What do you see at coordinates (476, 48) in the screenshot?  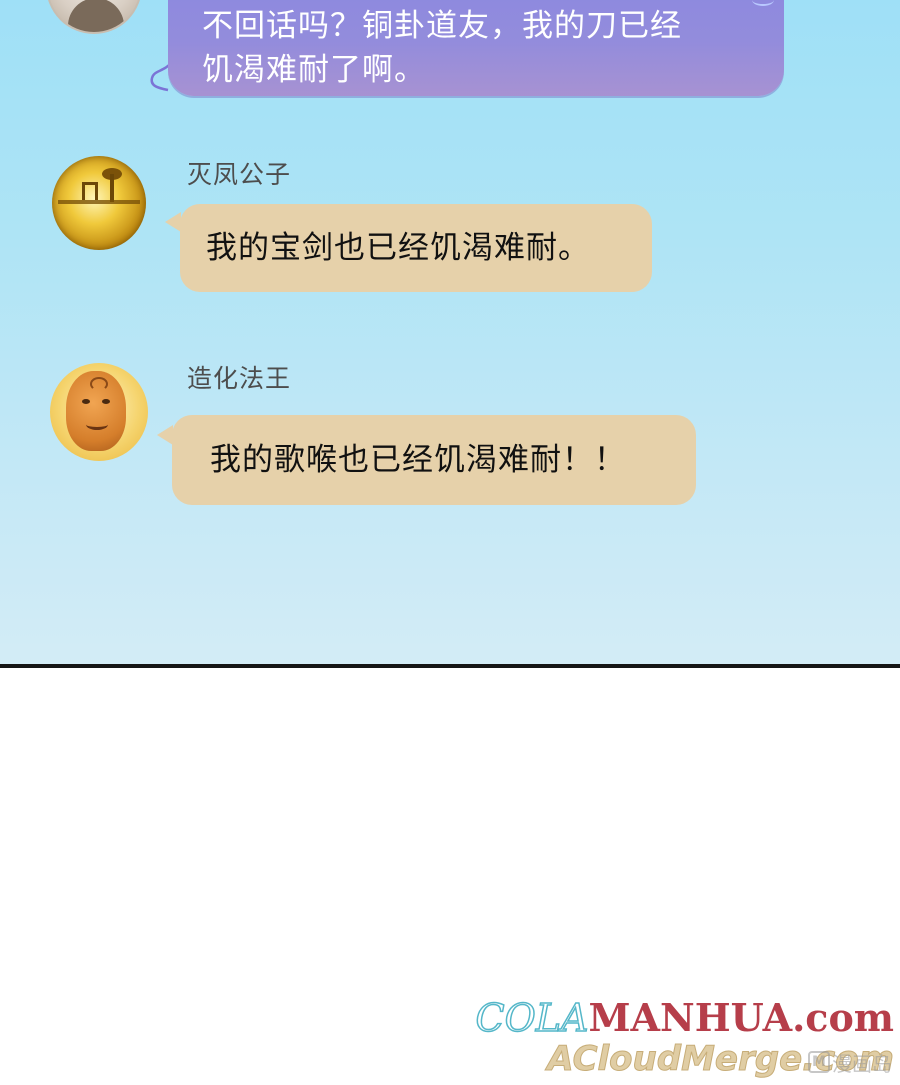 I see `message-bubble-1: 不回话吗？铜卦道友，我的刀已经 饥渴难耐了啊。` at bounding box center [476, 48].